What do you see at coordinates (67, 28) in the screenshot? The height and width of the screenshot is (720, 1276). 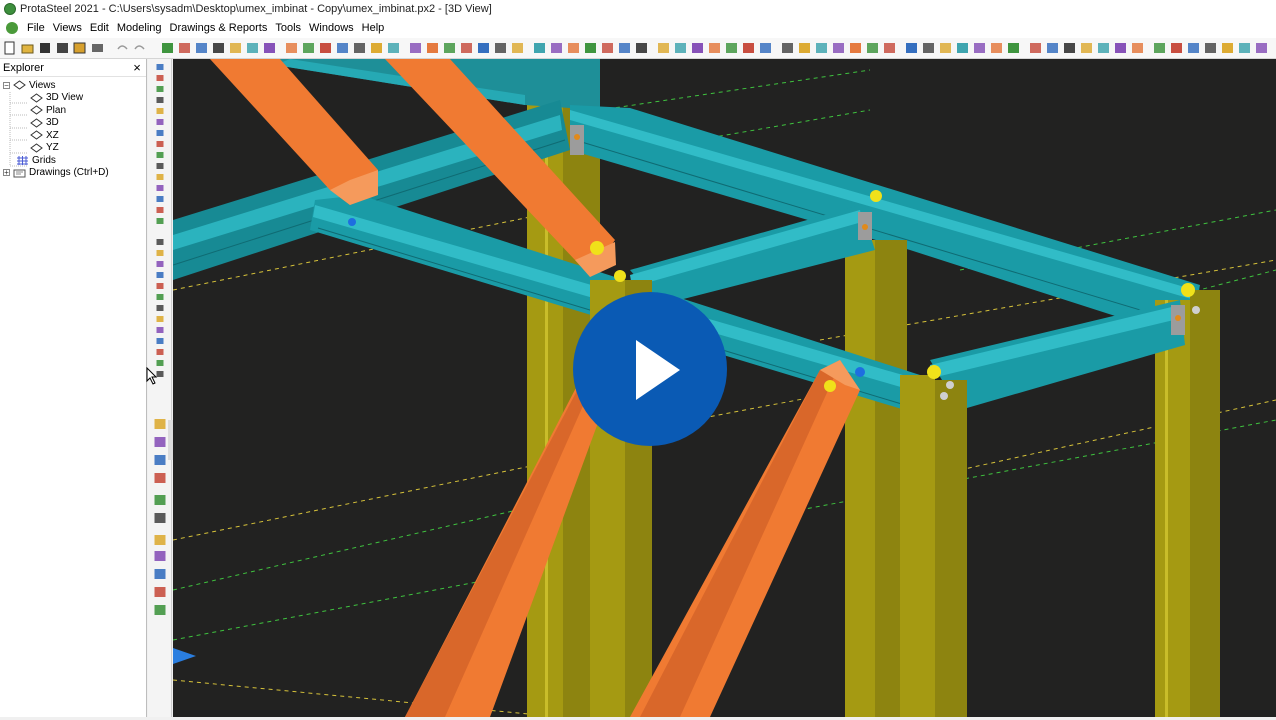 I see `menu-views: Views` at bounding box center [67, 28].